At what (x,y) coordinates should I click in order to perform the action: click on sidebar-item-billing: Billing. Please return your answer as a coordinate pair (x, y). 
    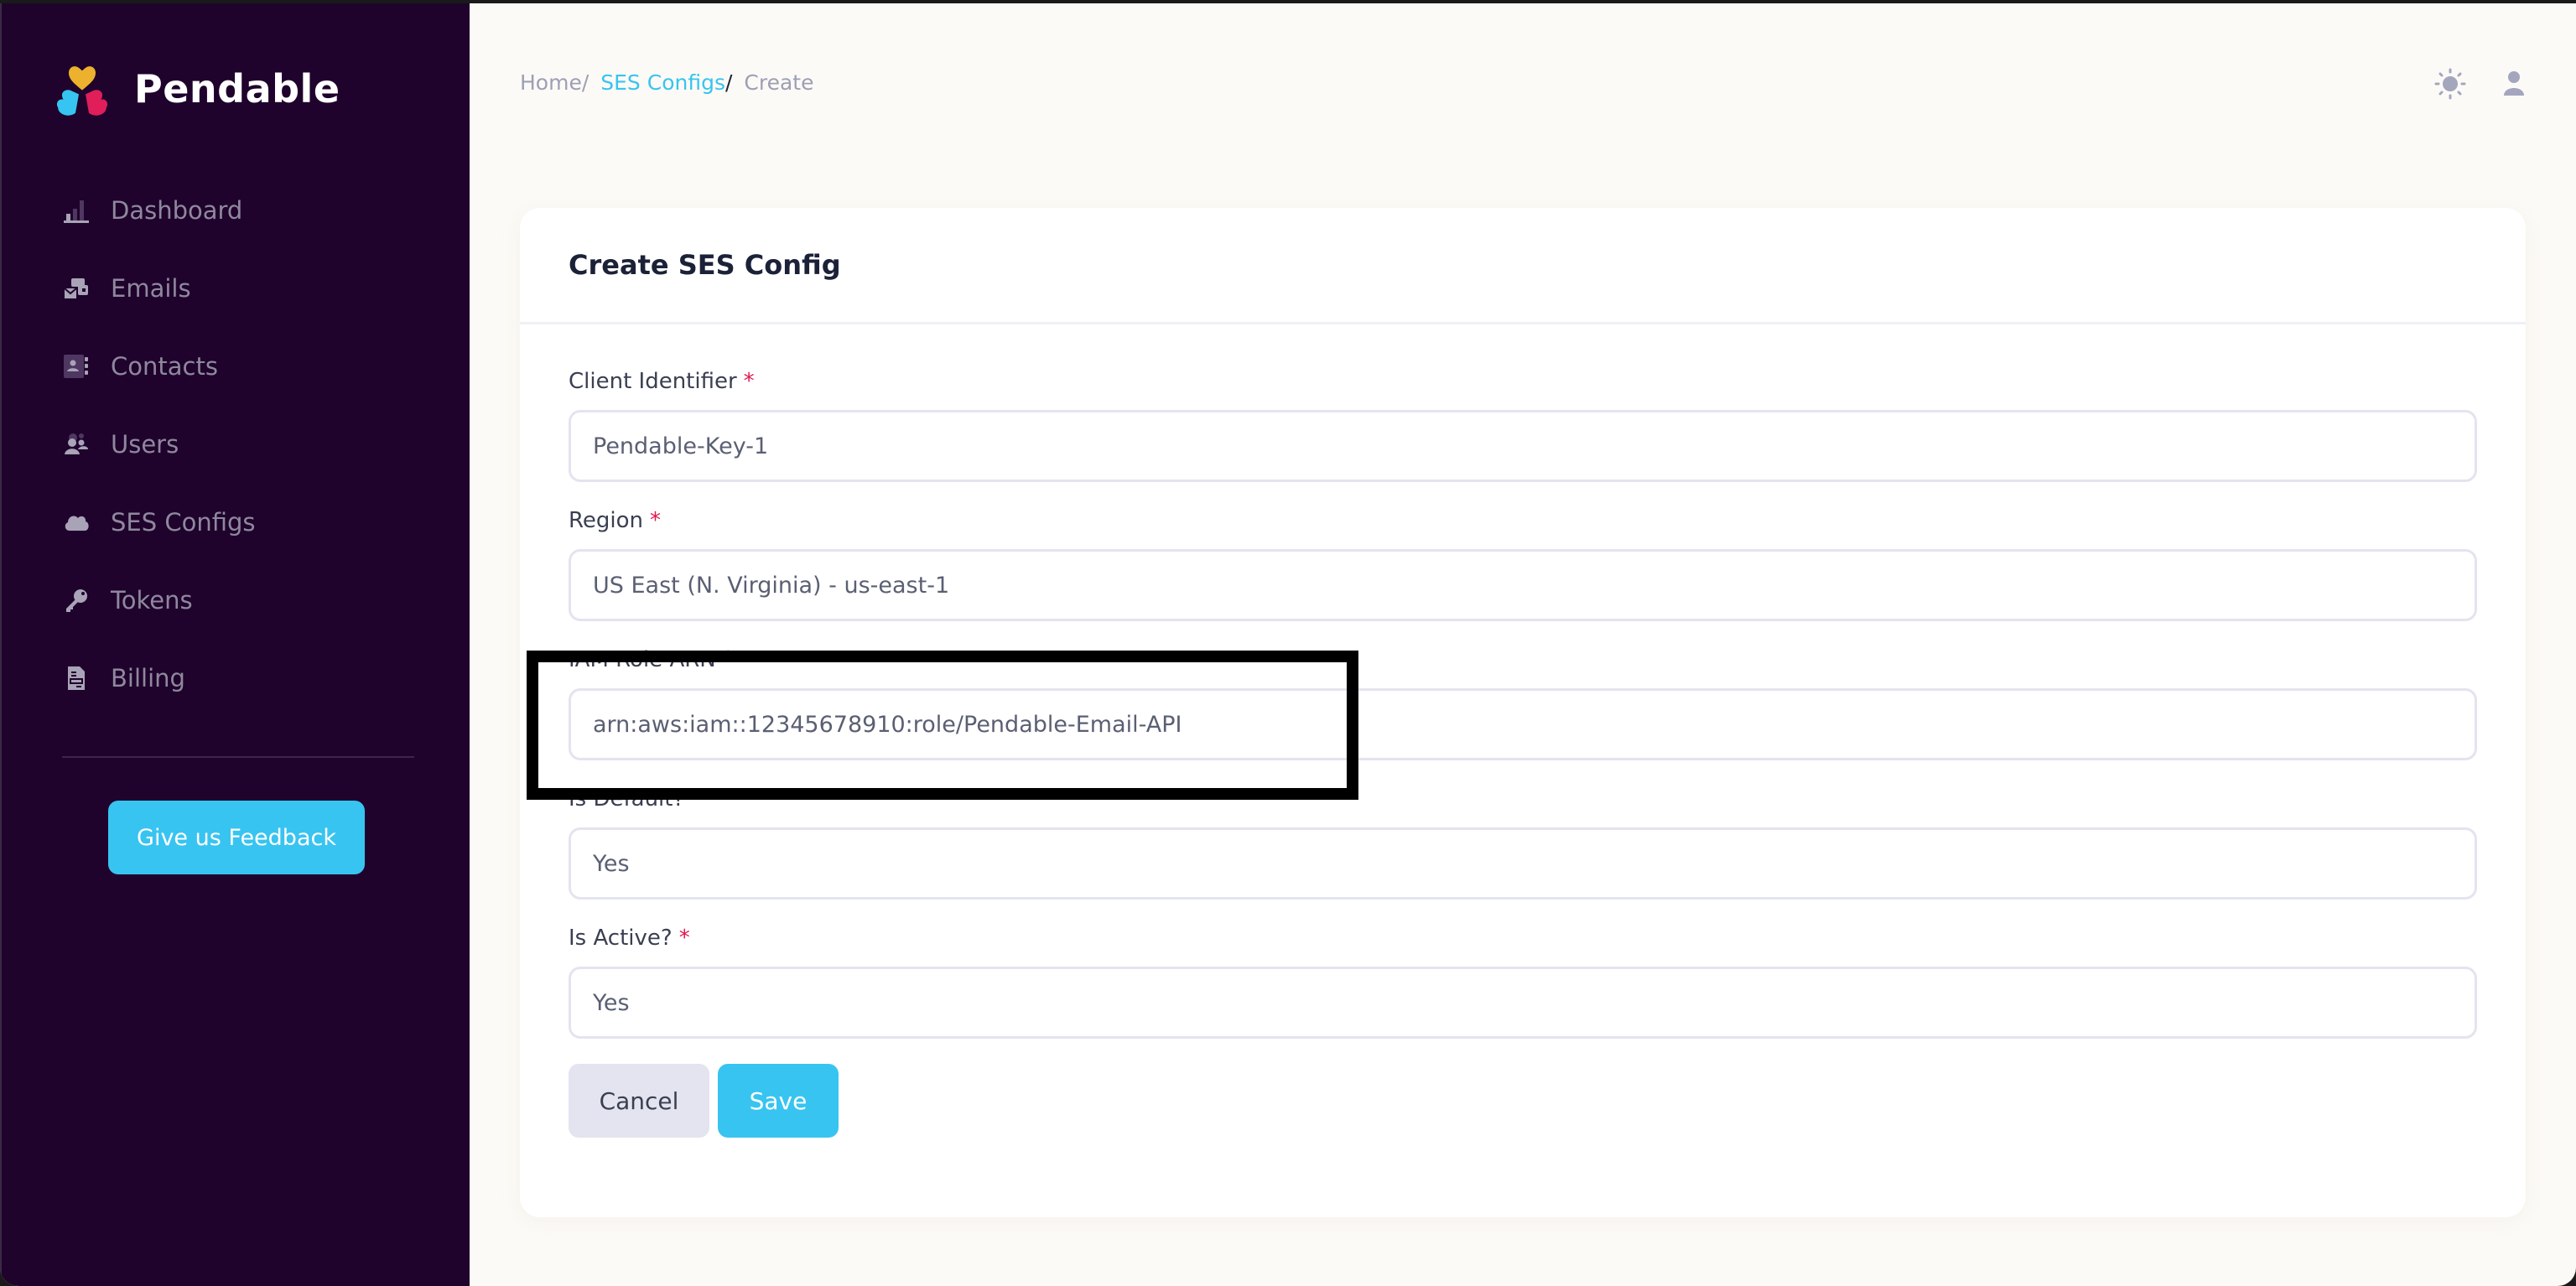
    Looking at the image, I should click on (246, 678).